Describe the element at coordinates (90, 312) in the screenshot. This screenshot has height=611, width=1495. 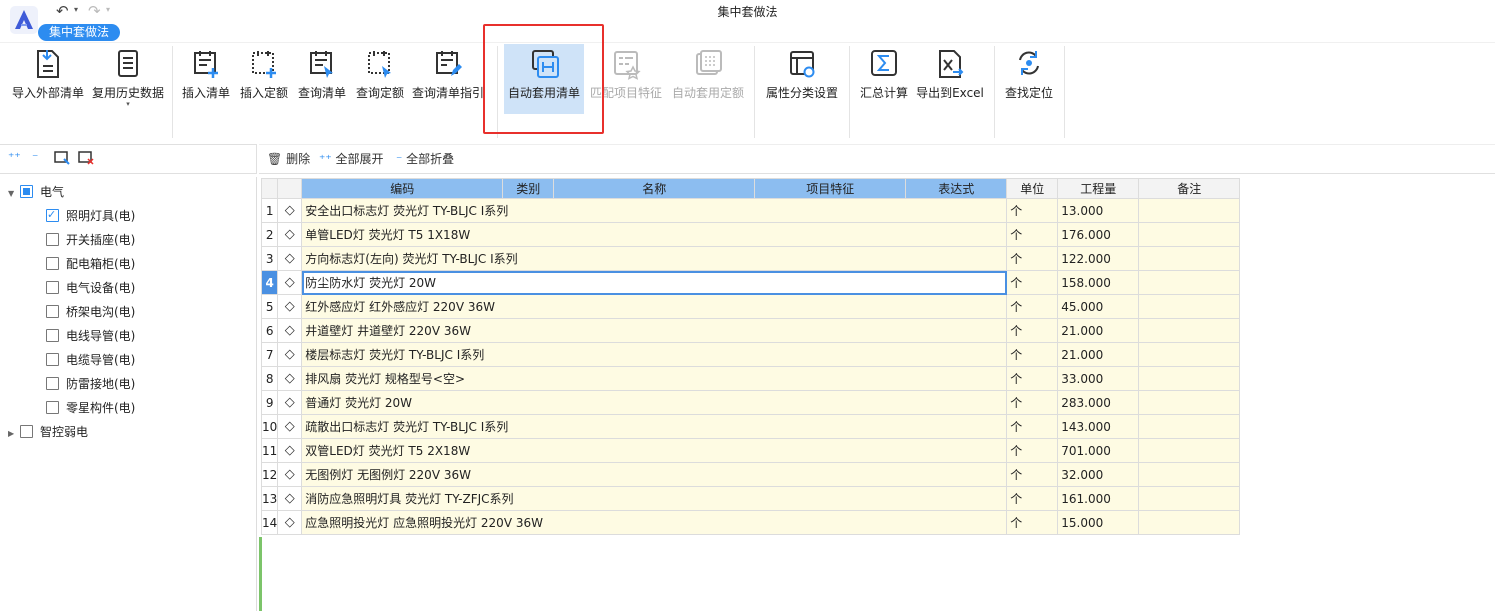
I see `tree-node-child: 桥架电沟(电)` at that location.